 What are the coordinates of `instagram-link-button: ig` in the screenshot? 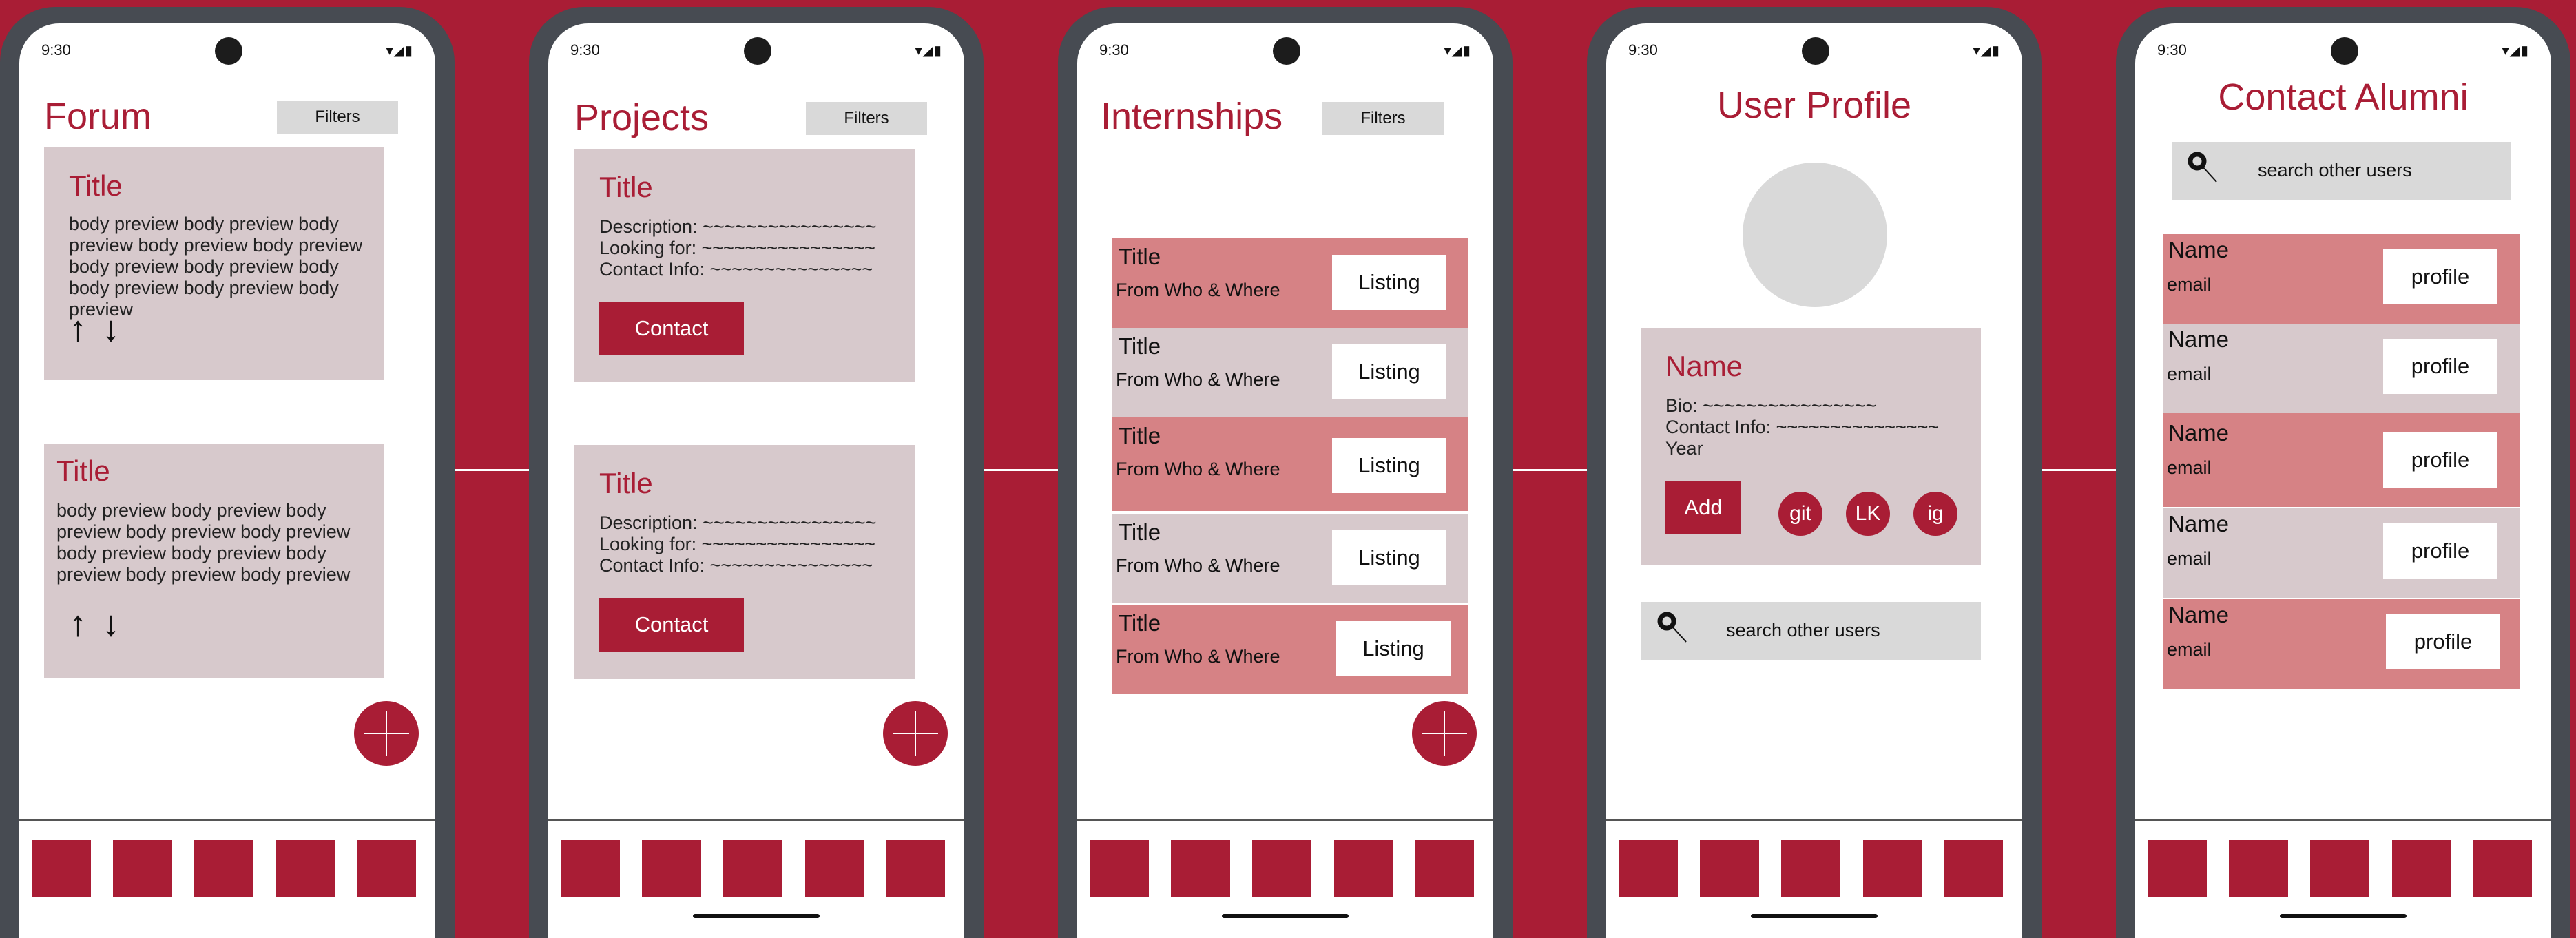 It's located at (1935, 514).